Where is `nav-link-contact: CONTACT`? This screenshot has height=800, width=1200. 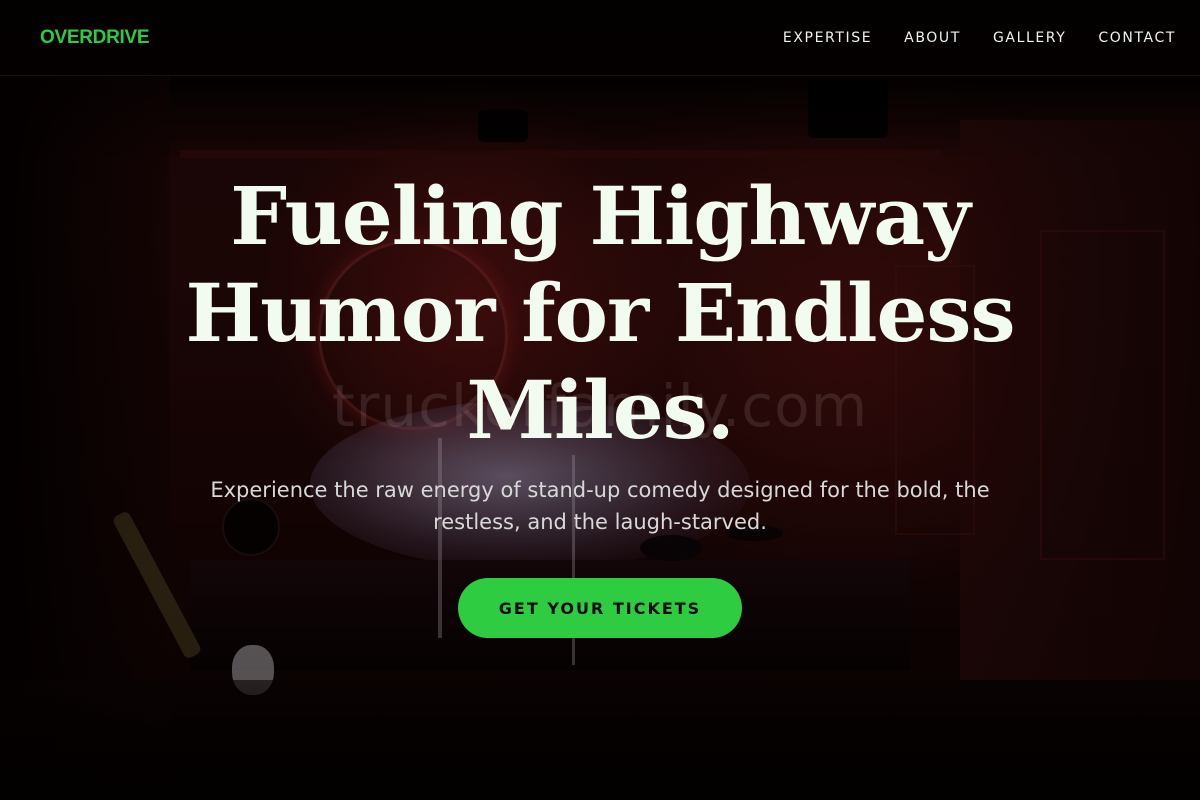 nav-link-contact: CONTACT is located at coordinates (1137, 38).